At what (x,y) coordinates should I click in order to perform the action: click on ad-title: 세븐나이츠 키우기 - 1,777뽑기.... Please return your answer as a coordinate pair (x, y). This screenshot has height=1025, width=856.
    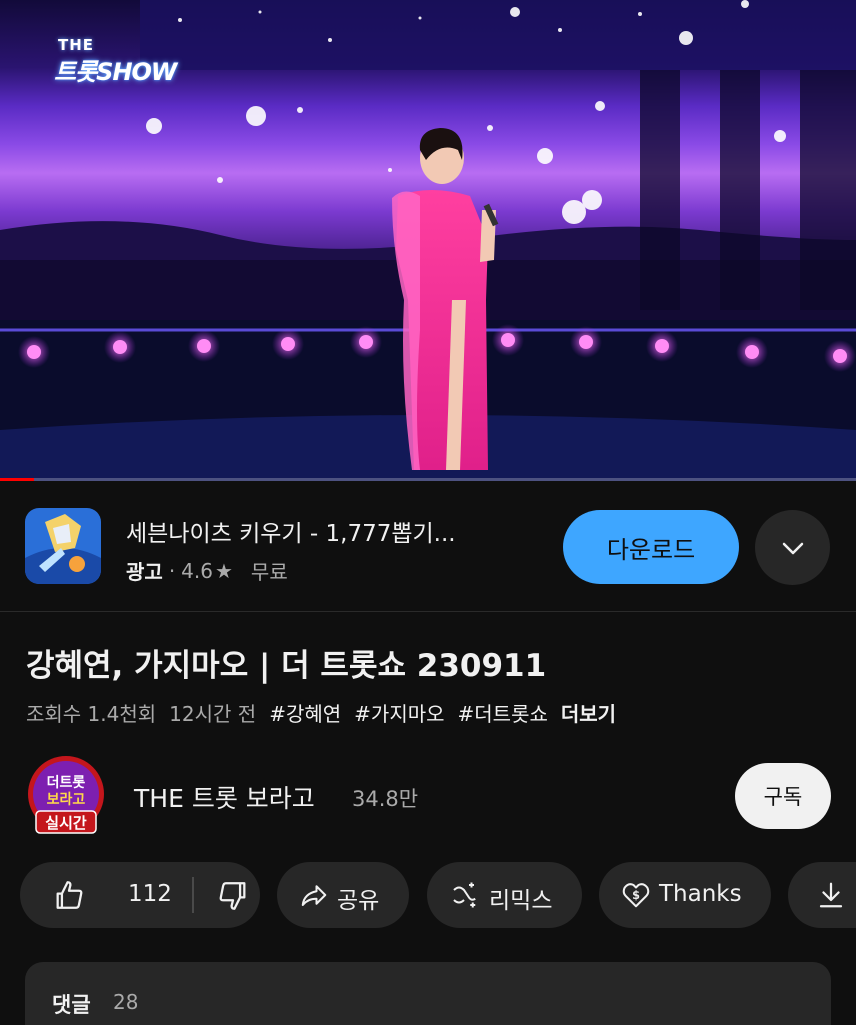
    Looking at the image, I should click on (326, 531).